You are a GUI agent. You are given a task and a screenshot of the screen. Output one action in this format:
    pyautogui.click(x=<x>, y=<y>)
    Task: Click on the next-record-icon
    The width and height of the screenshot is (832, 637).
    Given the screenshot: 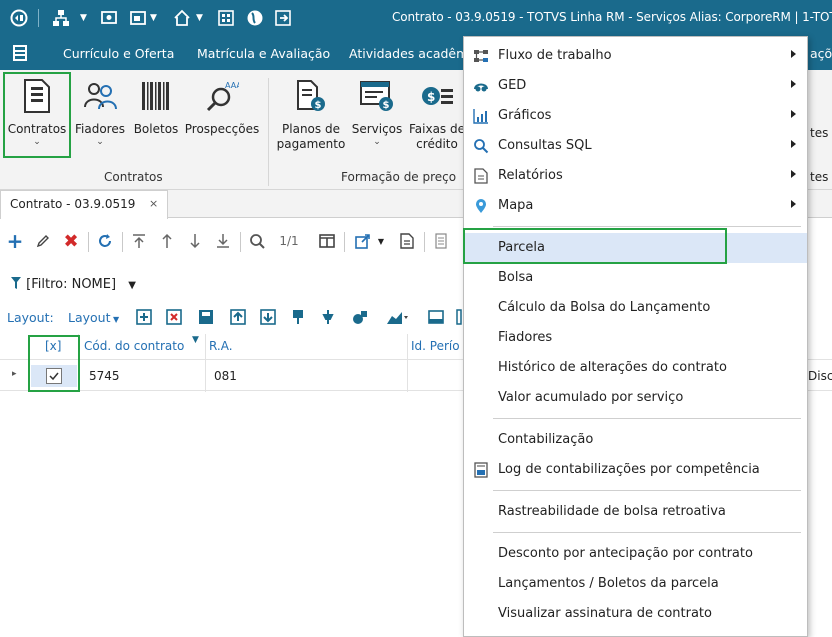 What is the action you would take?
    pyautogui.click(x=195, y=241)
    